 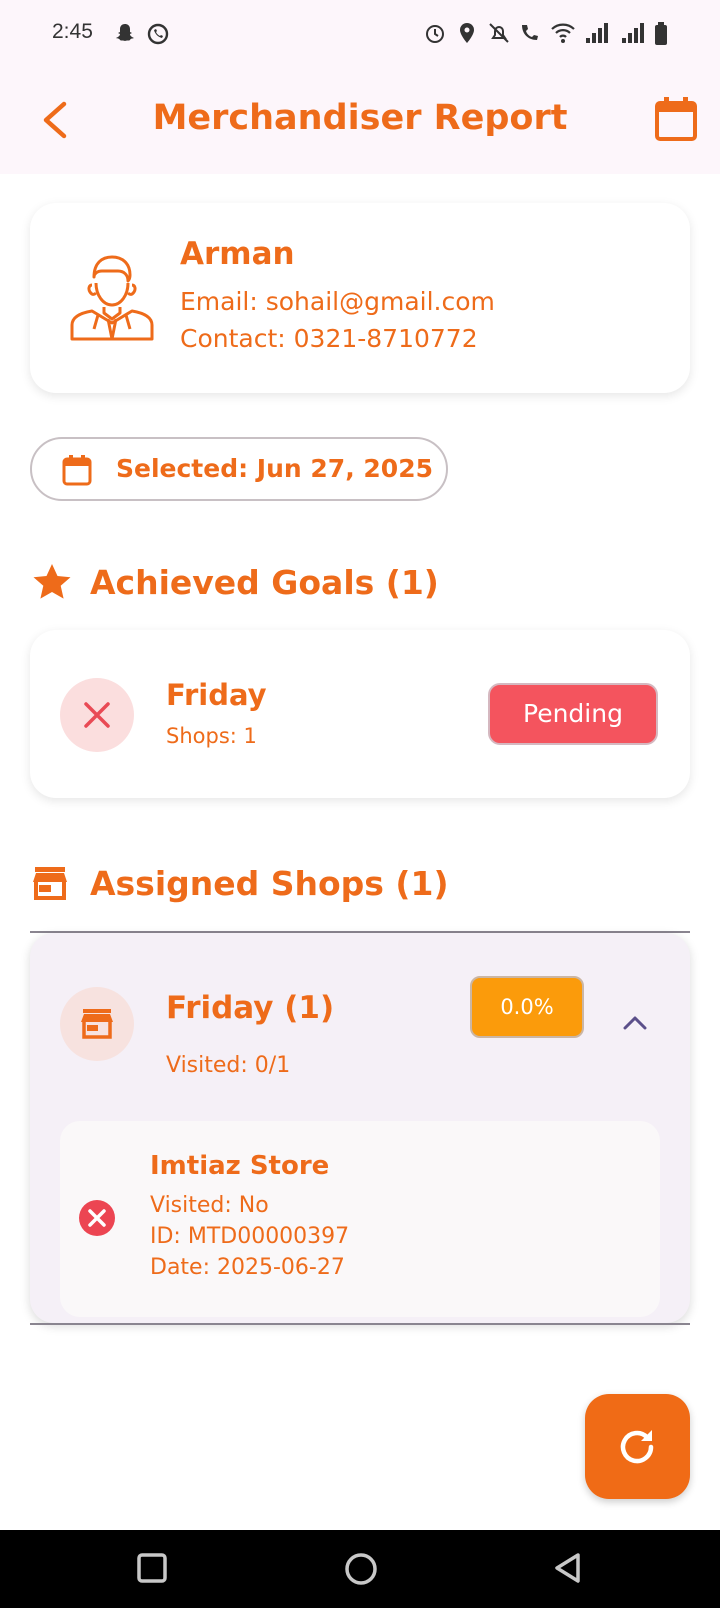 I want to click on recents-icon, so click(x=152, y=1568).